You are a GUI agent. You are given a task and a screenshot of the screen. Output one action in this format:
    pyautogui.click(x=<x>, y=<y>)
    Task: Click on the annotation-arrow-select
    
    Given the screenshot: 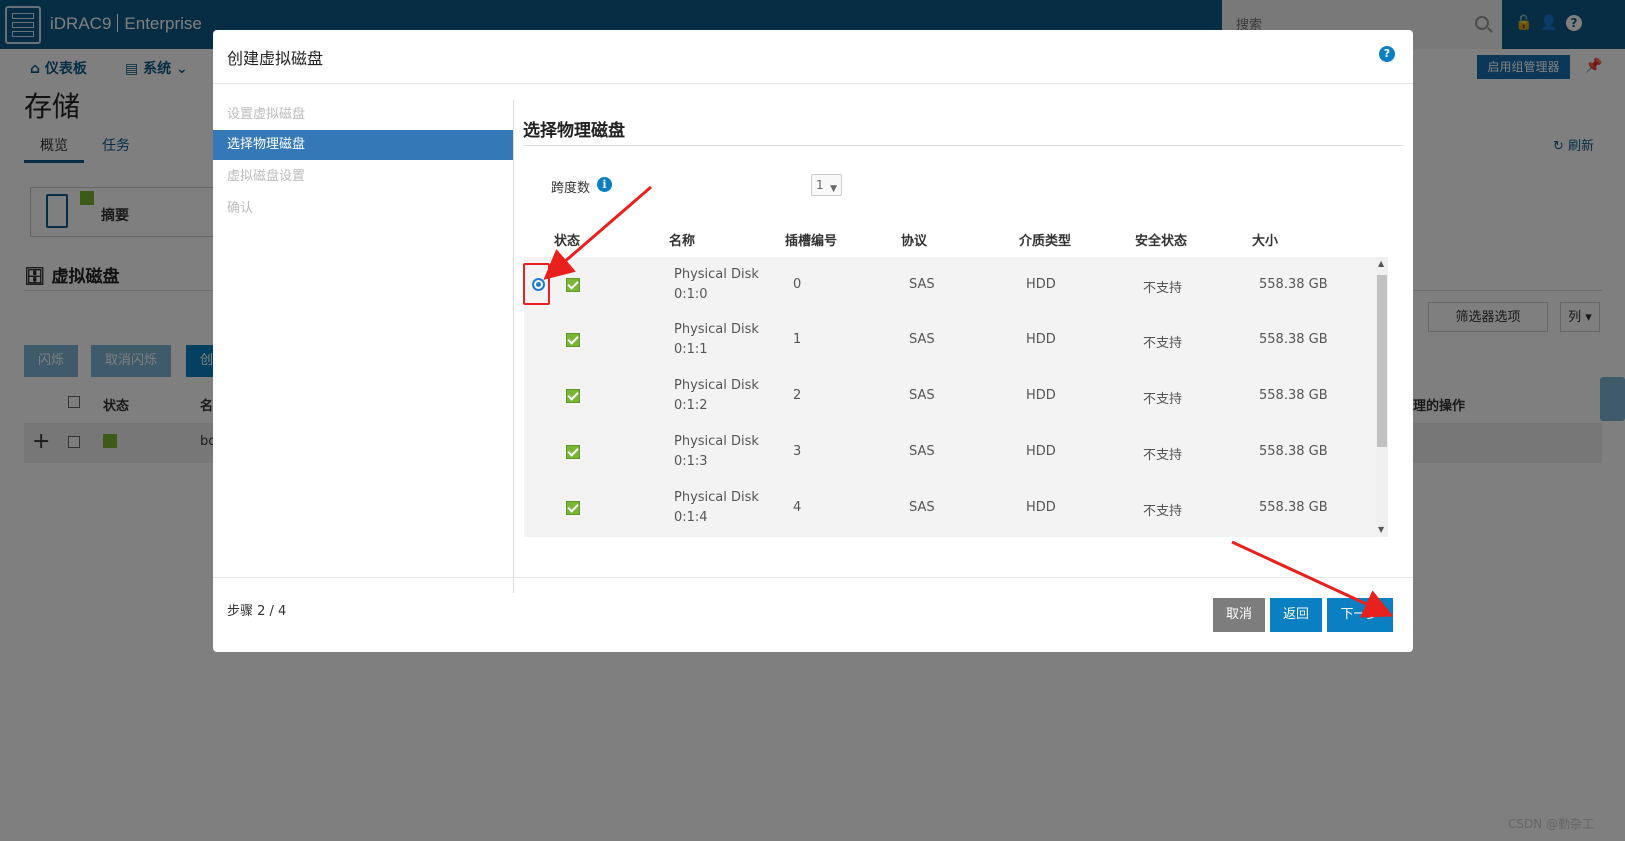 What is the action you would take?
    pyautogui.click(x=597, y=232)
    